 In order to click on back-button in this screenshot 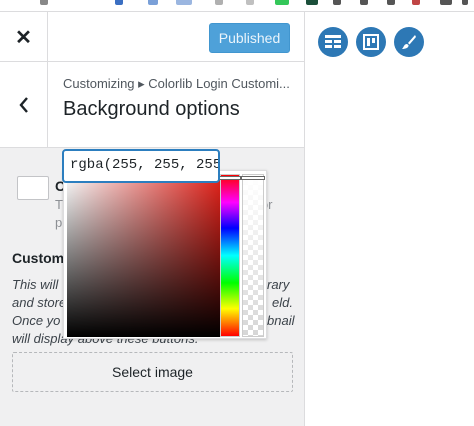, I will do `click(24, 105)`.